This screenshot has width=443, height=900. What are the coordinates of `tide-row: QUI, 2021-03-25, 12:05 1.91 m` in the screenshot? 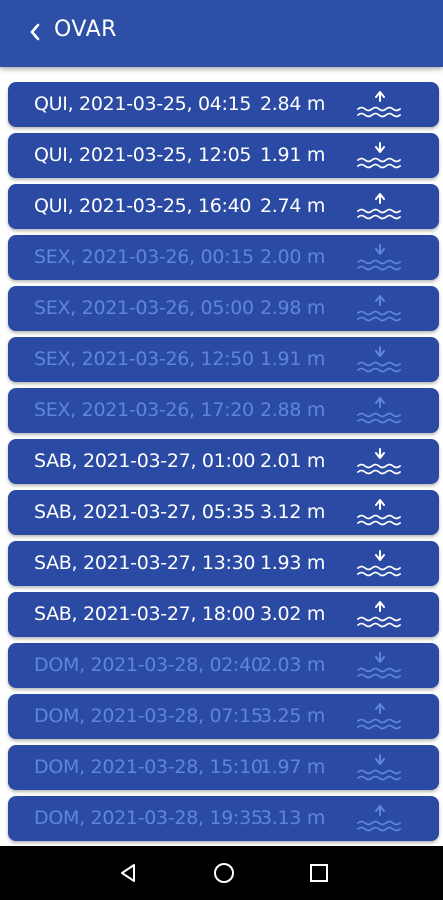 It's located at (223, 155).